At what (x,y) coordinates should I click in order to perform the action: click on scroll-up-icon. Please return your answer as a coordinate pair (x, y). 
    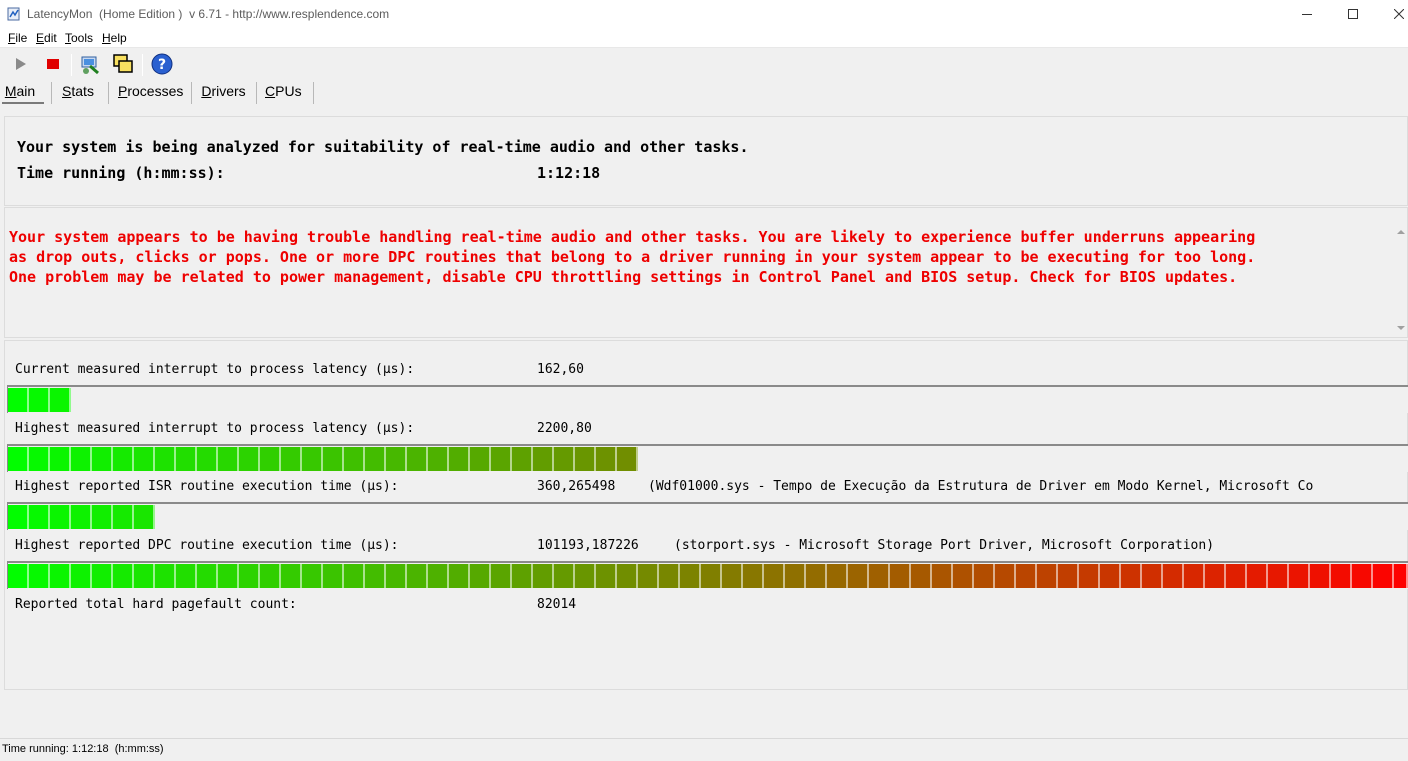
    Looking at the image, I should click on (1401, 232).